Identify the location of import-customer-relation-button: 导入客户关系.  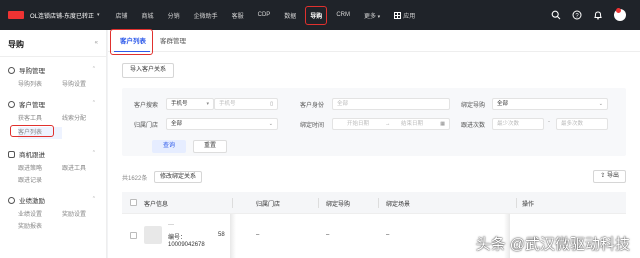
(148, 70).